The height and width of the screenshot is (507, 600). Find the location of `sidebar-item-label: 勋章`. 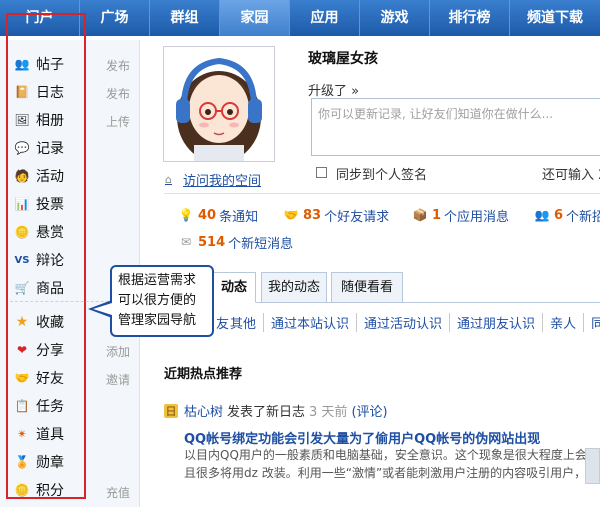

sidebar-item-label: 勋章 is located at coordinates (50, 463).